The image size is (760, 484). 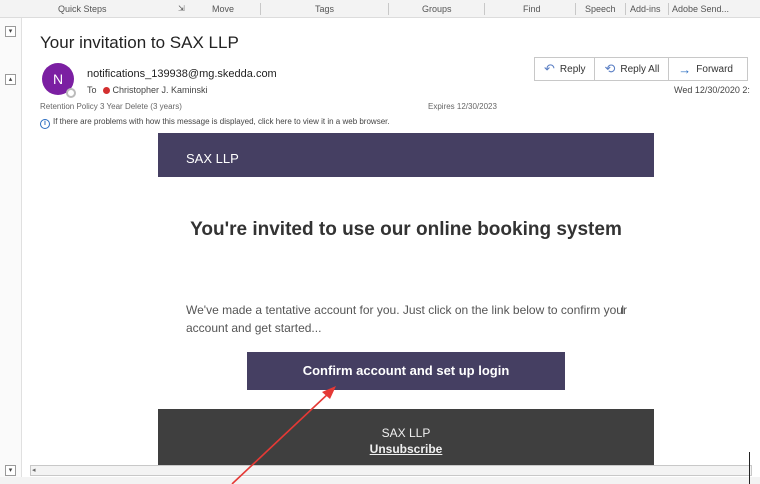 What do you see at coordinates (10, 79) in the screenshot?
I see `scroll-up-icon: ▴` at bounding box center [10, 79].